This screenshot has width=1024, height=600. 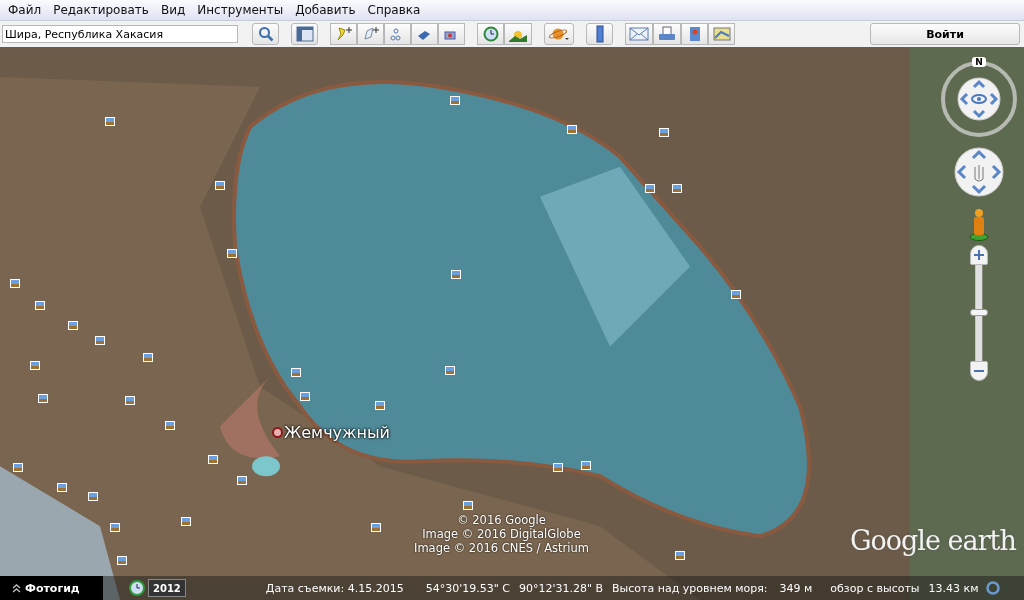 I want to click on print-button, so click(x=667, y=34).